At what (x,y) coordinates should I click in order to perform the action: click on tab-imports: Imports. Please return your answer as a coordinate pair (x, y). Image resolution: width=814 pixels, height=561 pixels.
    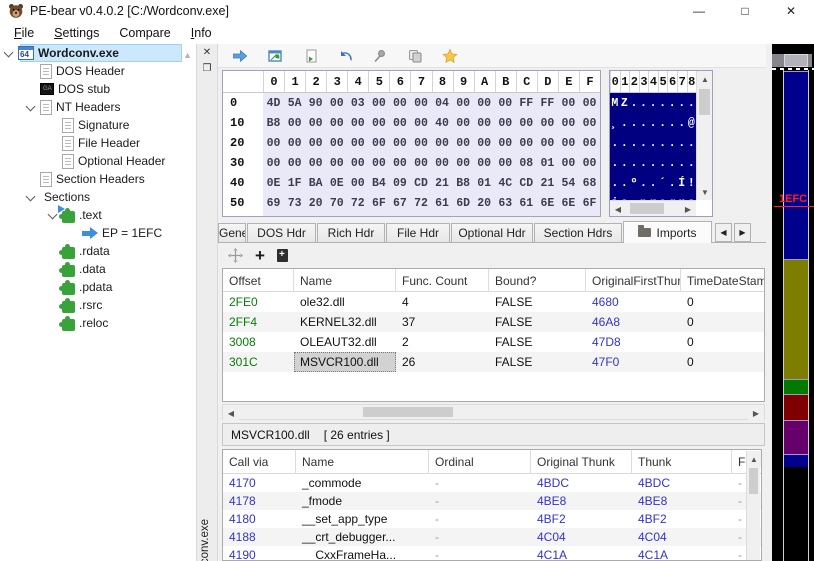
    Looking at the image, I should click on (667, 232).